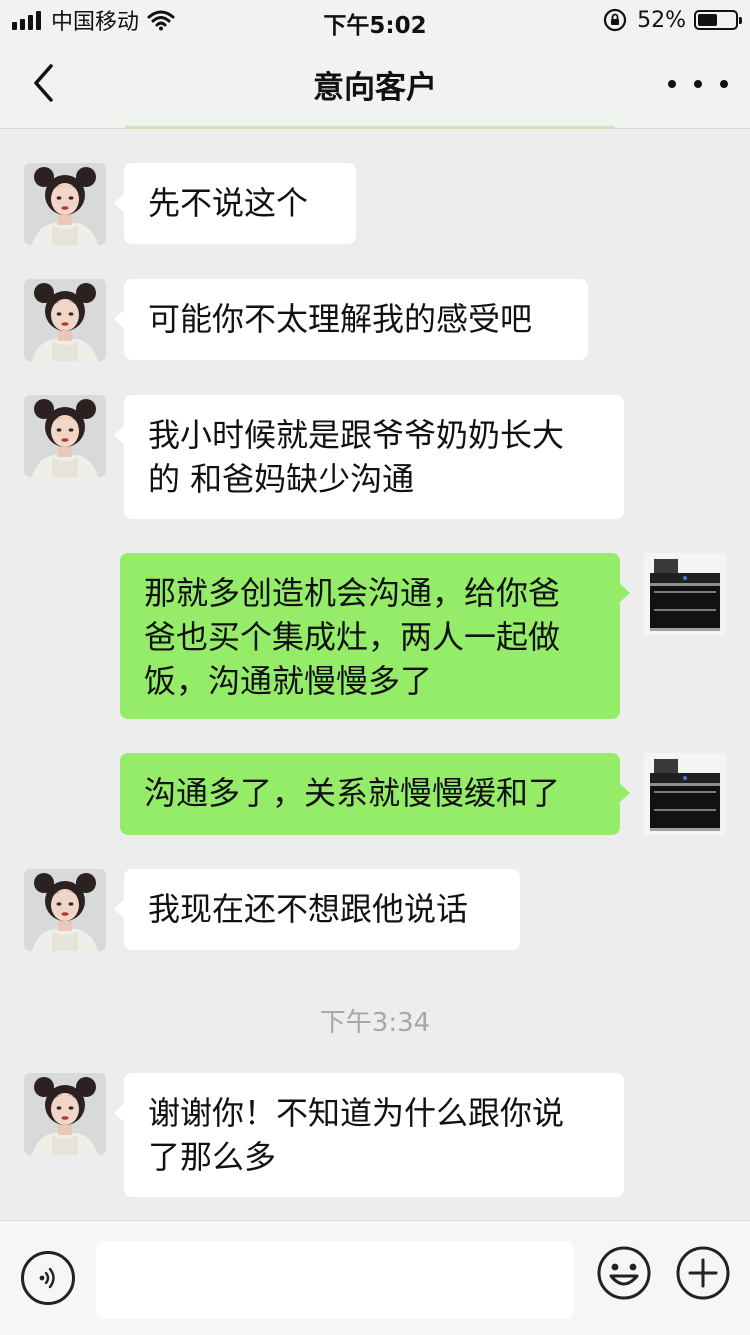 The height and width of the screenshot is (1335, 750). I want to click on message-bubble-incoming: 可能你不太理解我的感受吧, so click(351, 319).